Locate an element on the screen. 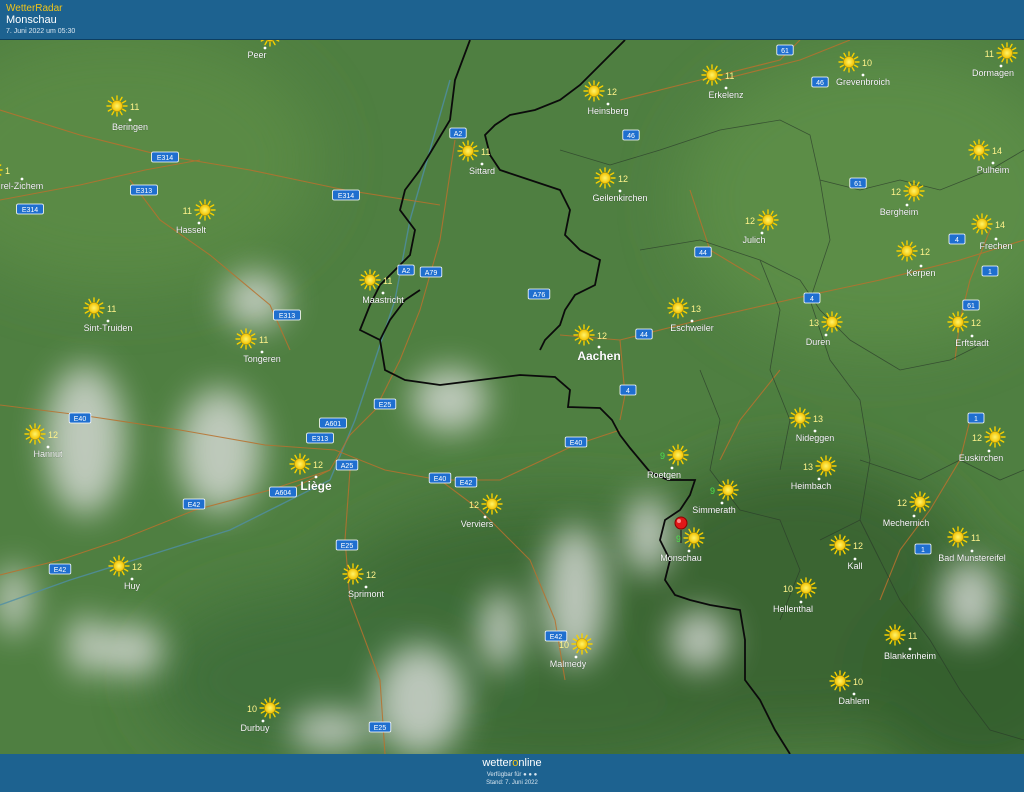 Image resolution: width=1024 pixels, height=792 pixels. city-name: Duren is located at coordinates (818, 342).